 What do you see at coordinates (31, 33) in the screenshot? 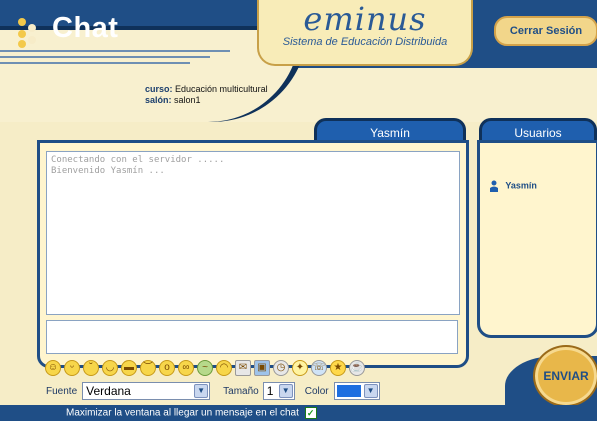
I see `chat-logo-icon` at bounding box center [31, 33].